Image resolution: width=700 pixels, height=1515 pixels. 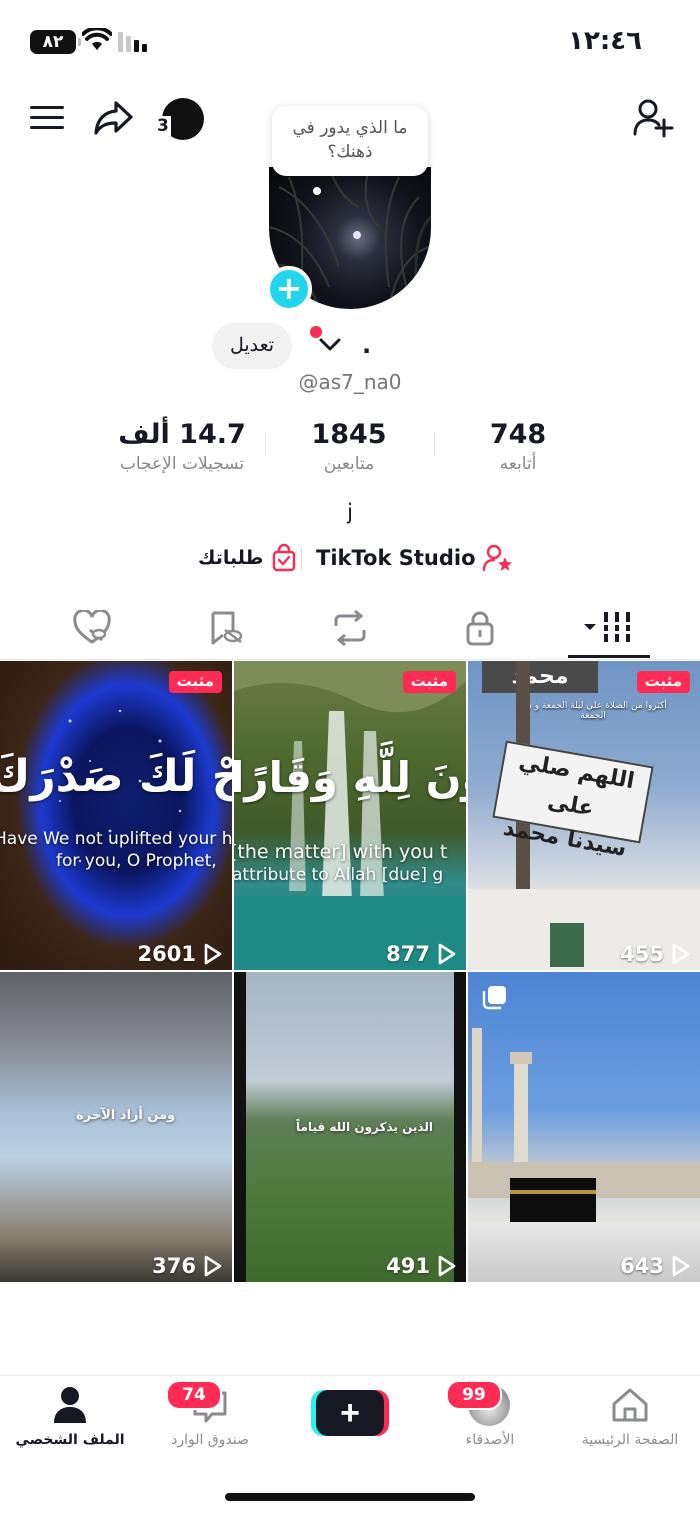 I want to click on lock-icon, so click(x=480, y=628).